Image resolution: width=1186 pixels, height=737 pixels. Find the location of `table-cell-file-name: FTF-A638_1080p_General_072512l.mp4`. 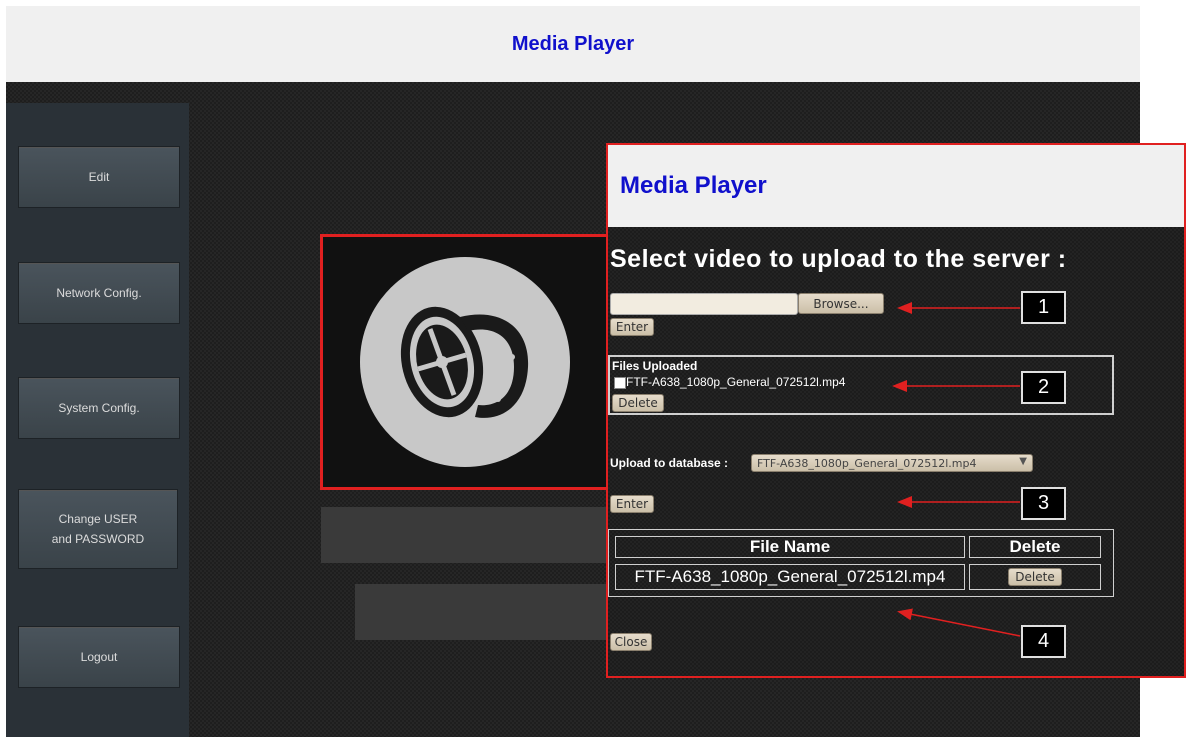

table-cell-file-name: FTF-A638_1080p_General_072512l.mp4 is located at coordinates (790, 577).